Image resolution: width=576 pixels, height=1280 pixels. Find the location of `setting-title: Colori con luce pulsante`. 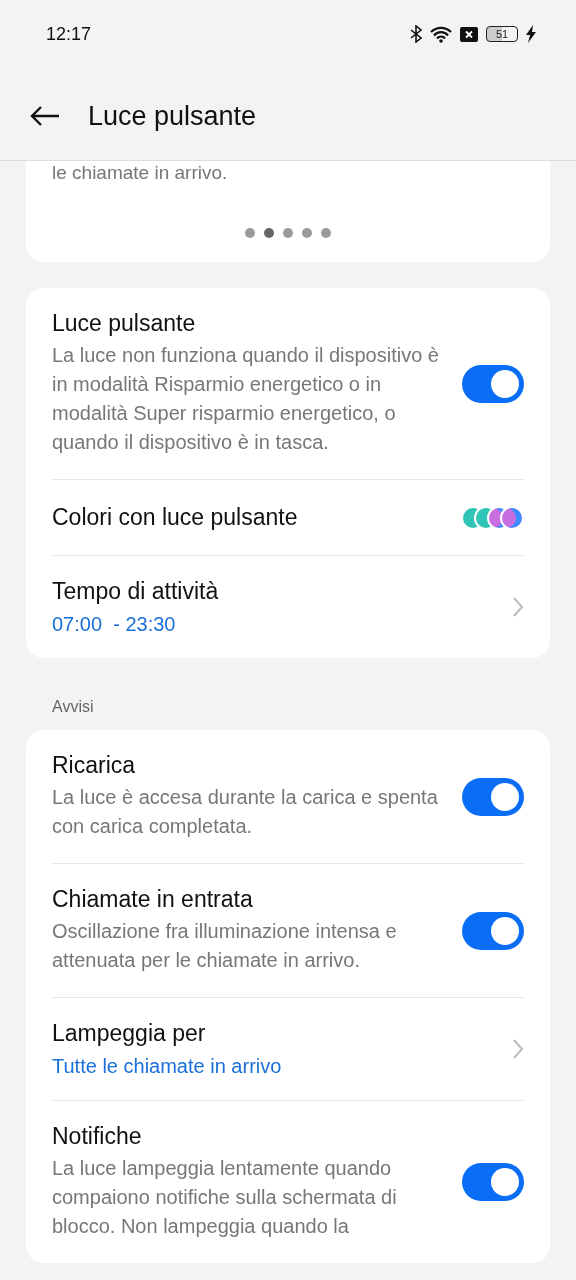

setting-title: Colori con luce pulsante is located at coordinates (175, 517).